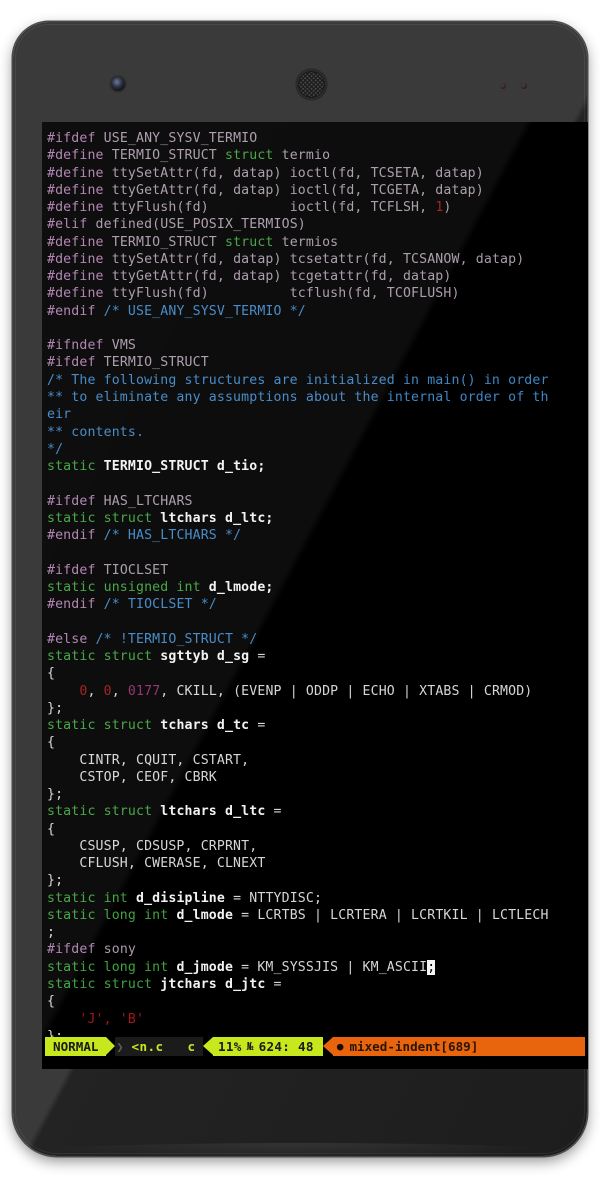  What do you see at coordinates (317, 138) in the screenshot?
I see `code-line: #ifdef USE_ANY_SYSV_TERMIO` at bounding box center [317, 138].